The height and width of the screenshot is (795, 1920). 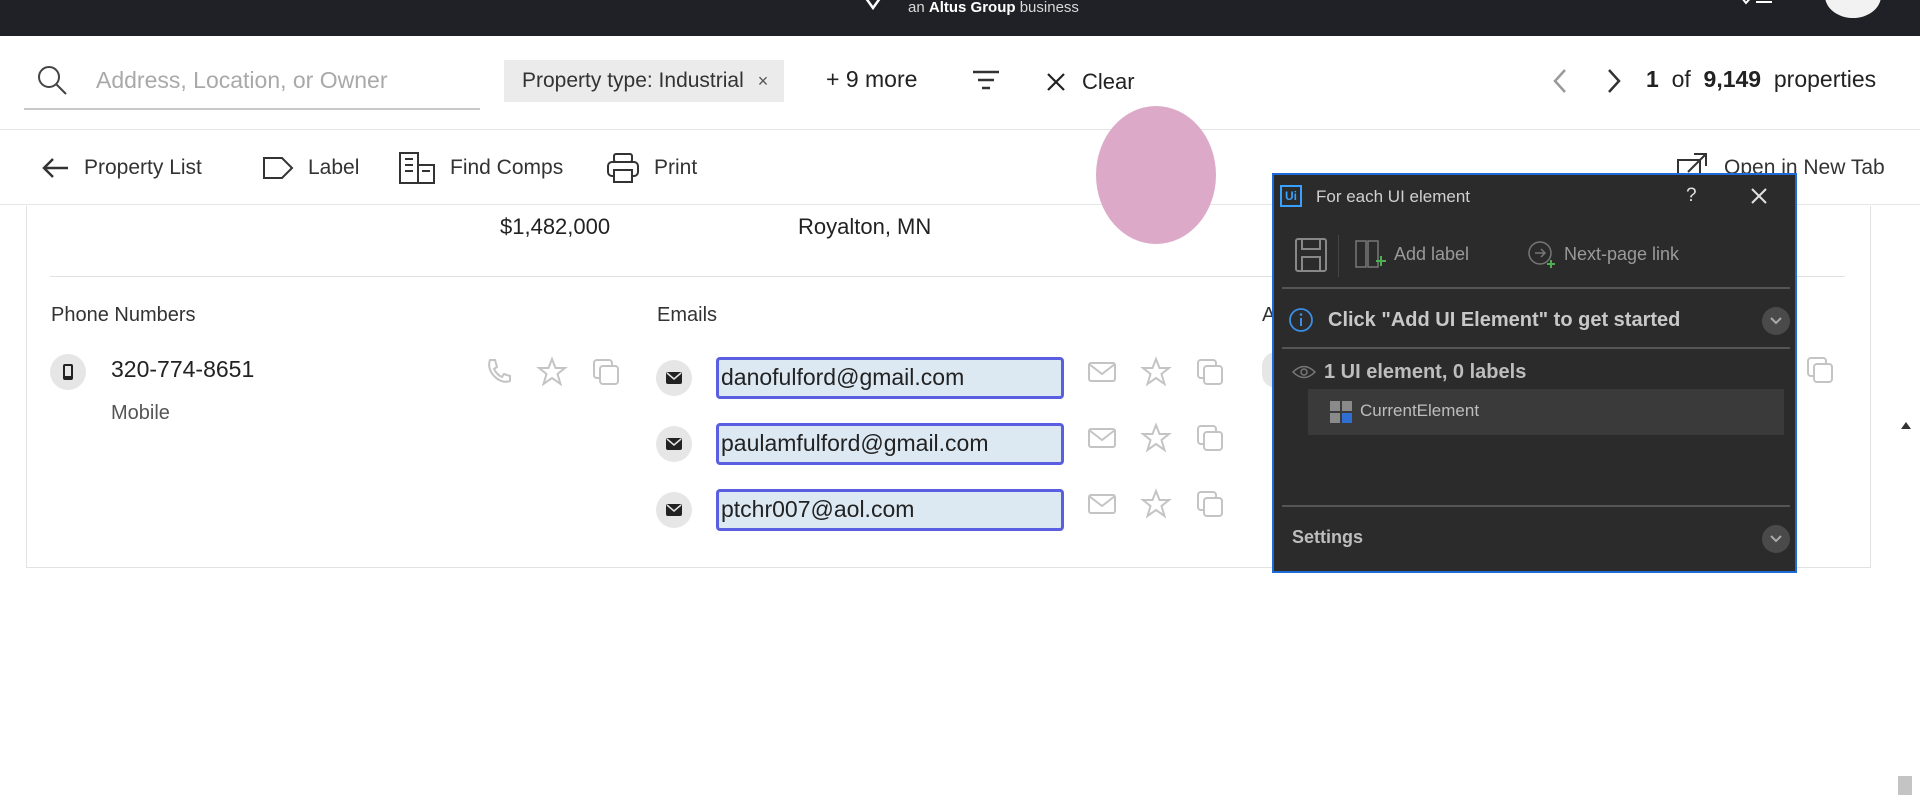 I want to click on label-button: Label, so click(x=310, y=168).